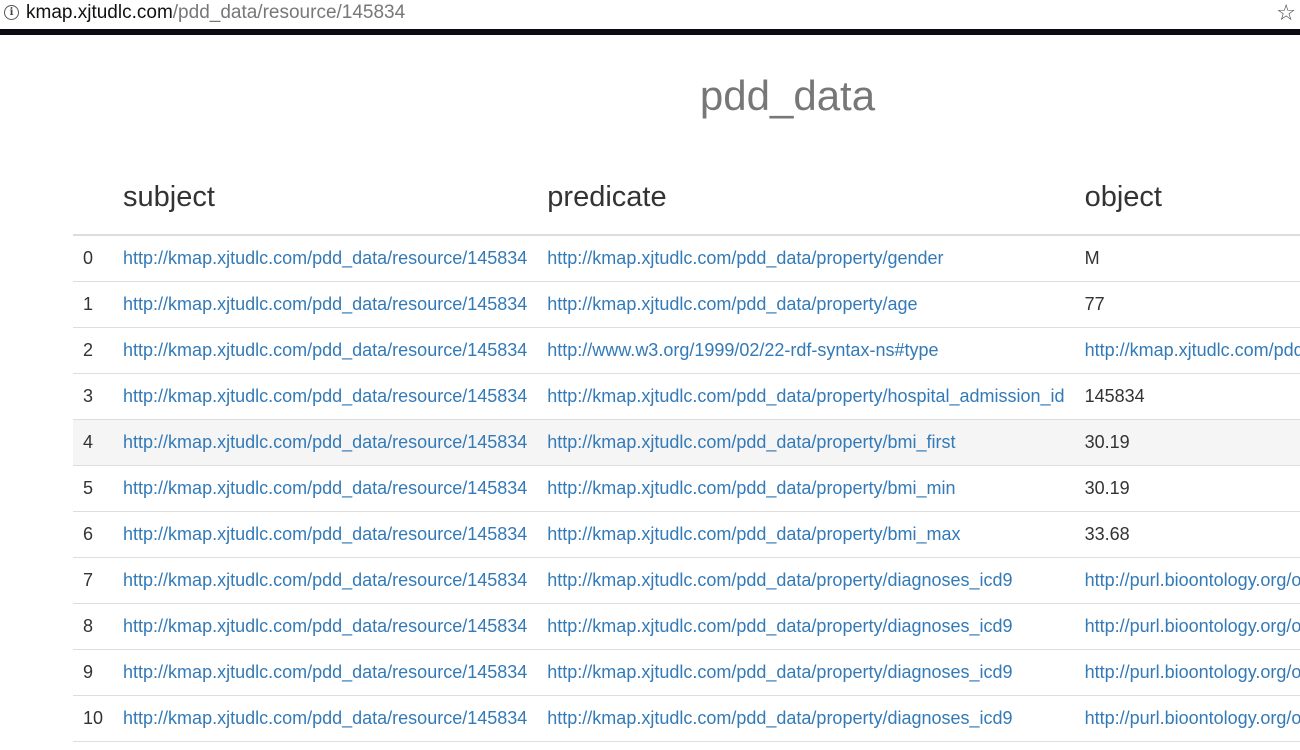 The width and height of the screenshot is (1300, 750). Describe the element at coordinates (1187, 198) in the screenshot. I see `object-column-header: object` at that location.